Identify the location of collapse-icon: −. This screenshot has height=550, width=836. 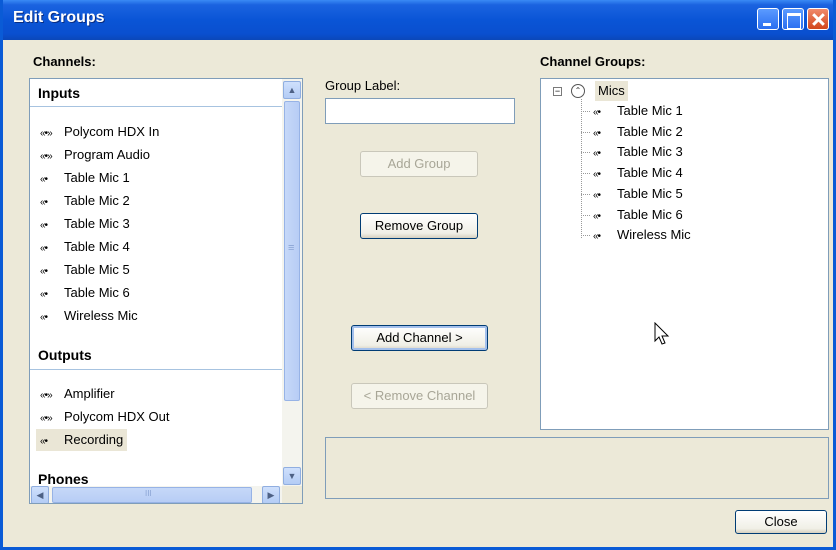
(557, 91).